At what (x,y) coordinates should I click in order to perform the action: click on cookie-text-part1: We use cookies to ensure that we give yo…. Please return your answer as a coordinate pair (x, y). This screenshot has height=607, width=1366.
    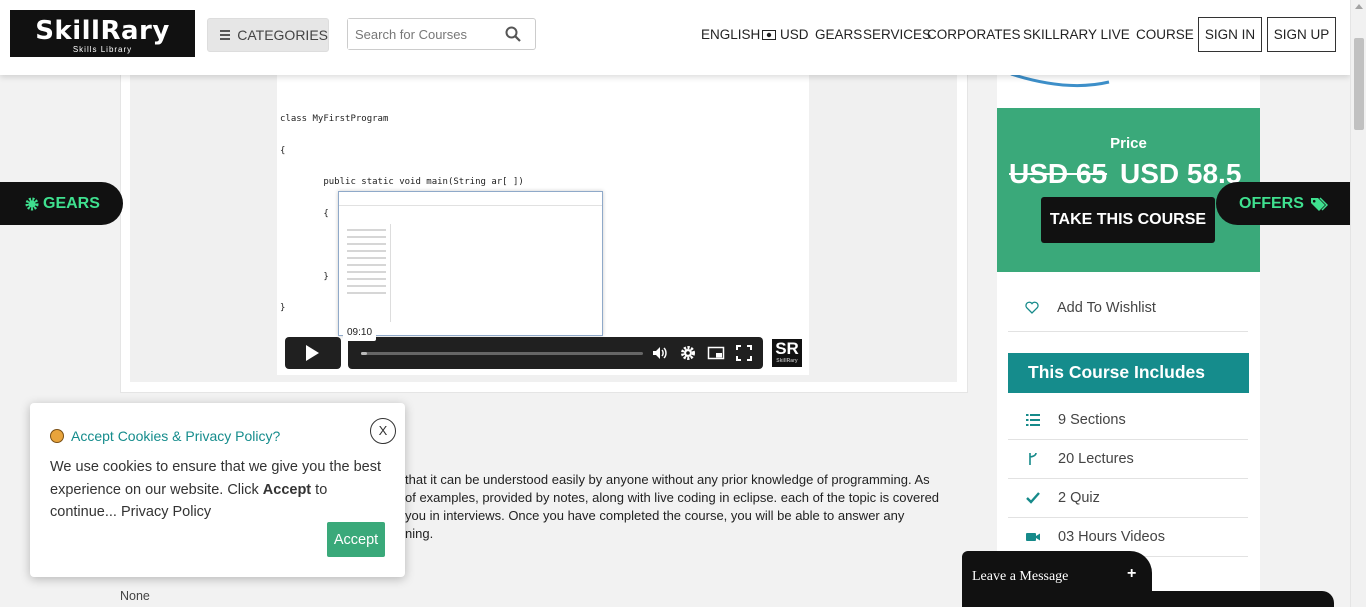
    Looking at the image, I should click on (216, 478).